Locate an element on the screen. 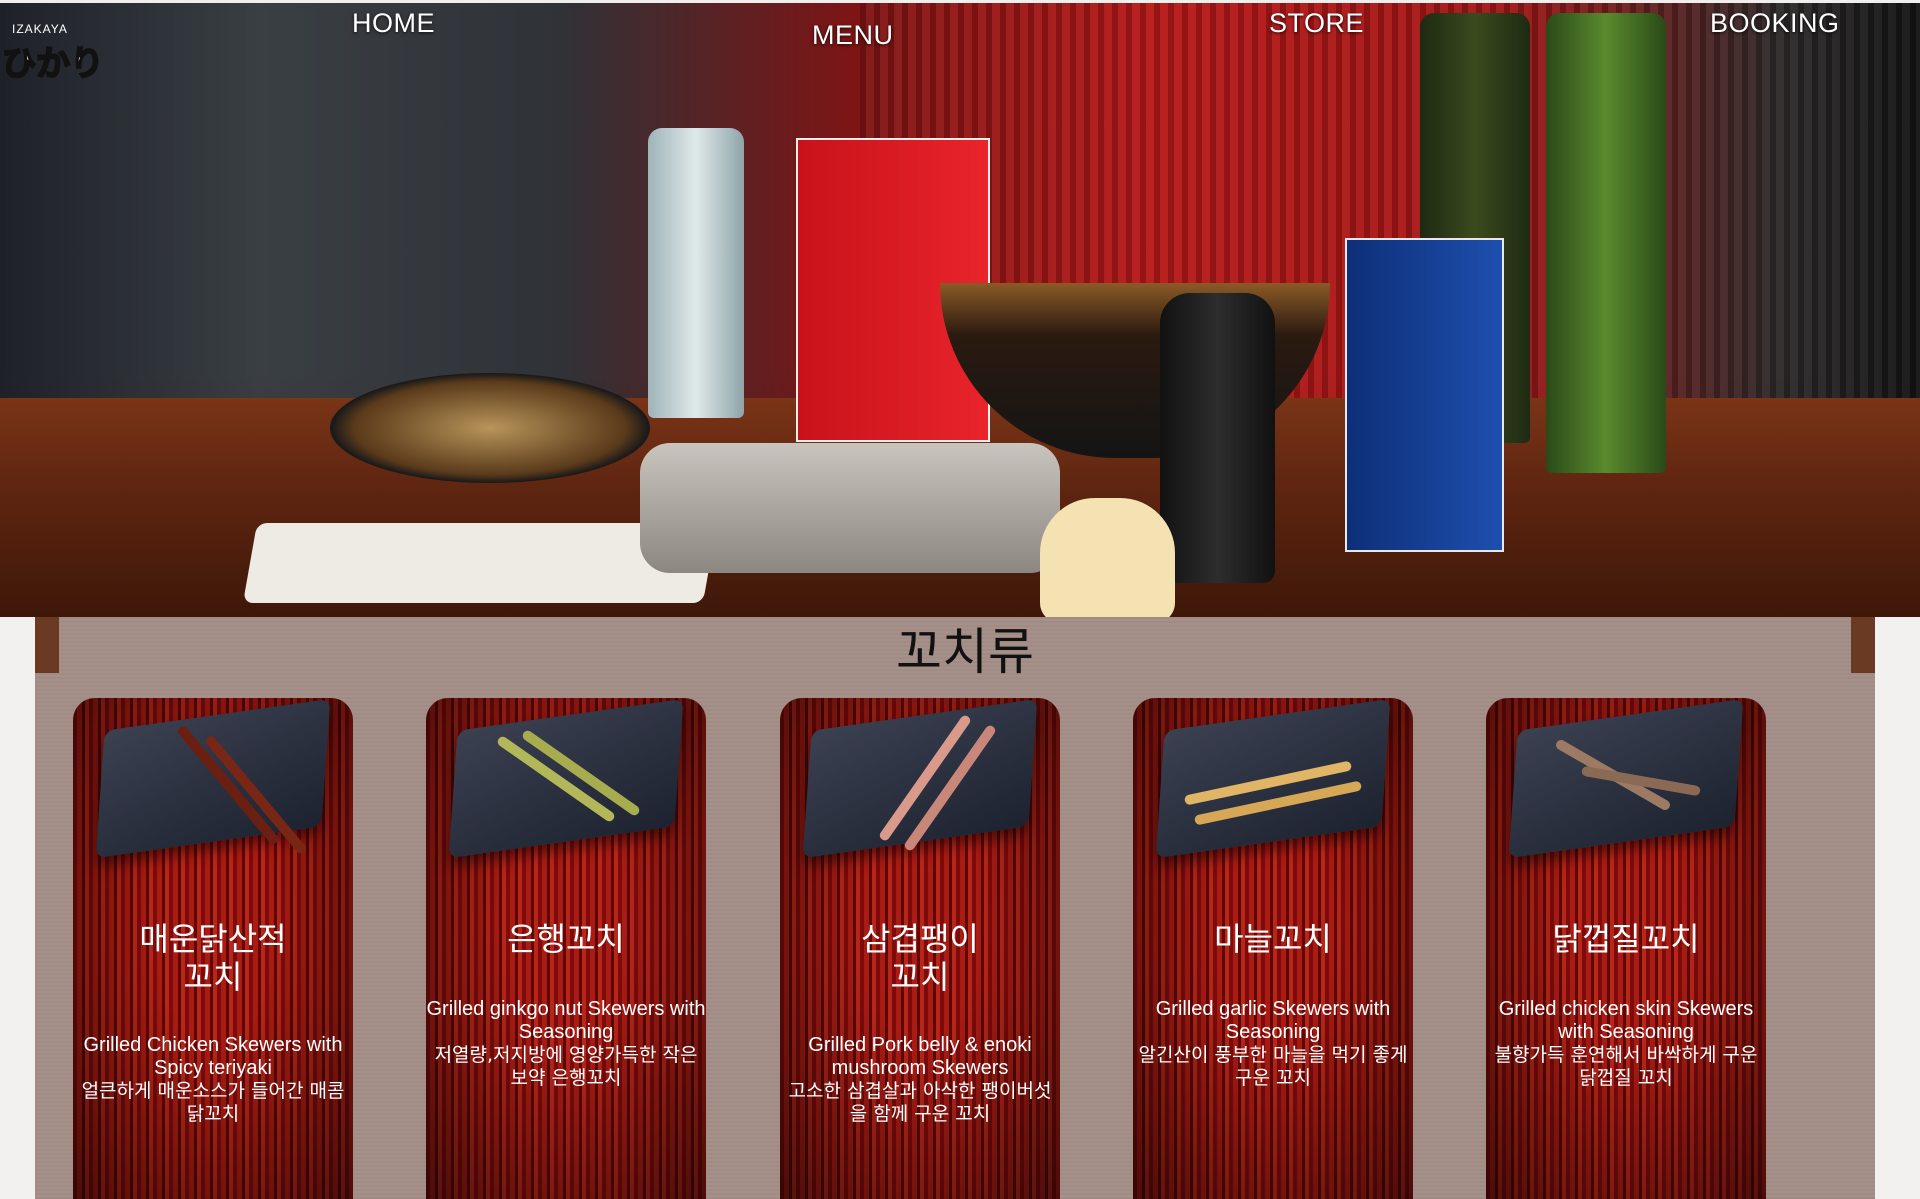  card-title-text: 닭껍질꼬치 is located at coordinates (1626, 939).